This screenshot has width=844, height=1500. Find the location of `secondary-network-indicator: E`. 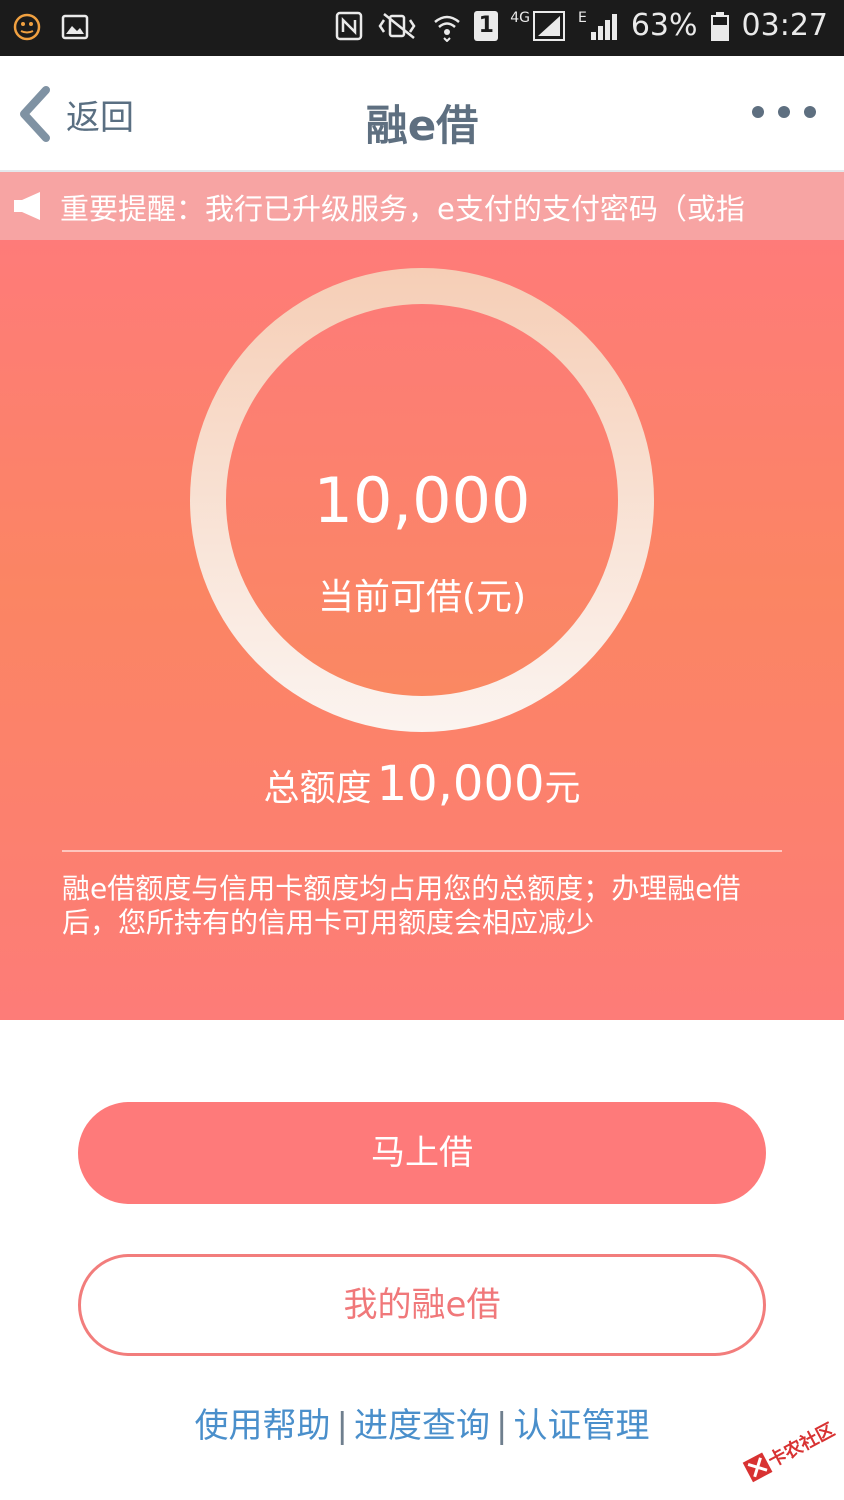

secondary-network-indicator: E is located at coordinates (598, 26).